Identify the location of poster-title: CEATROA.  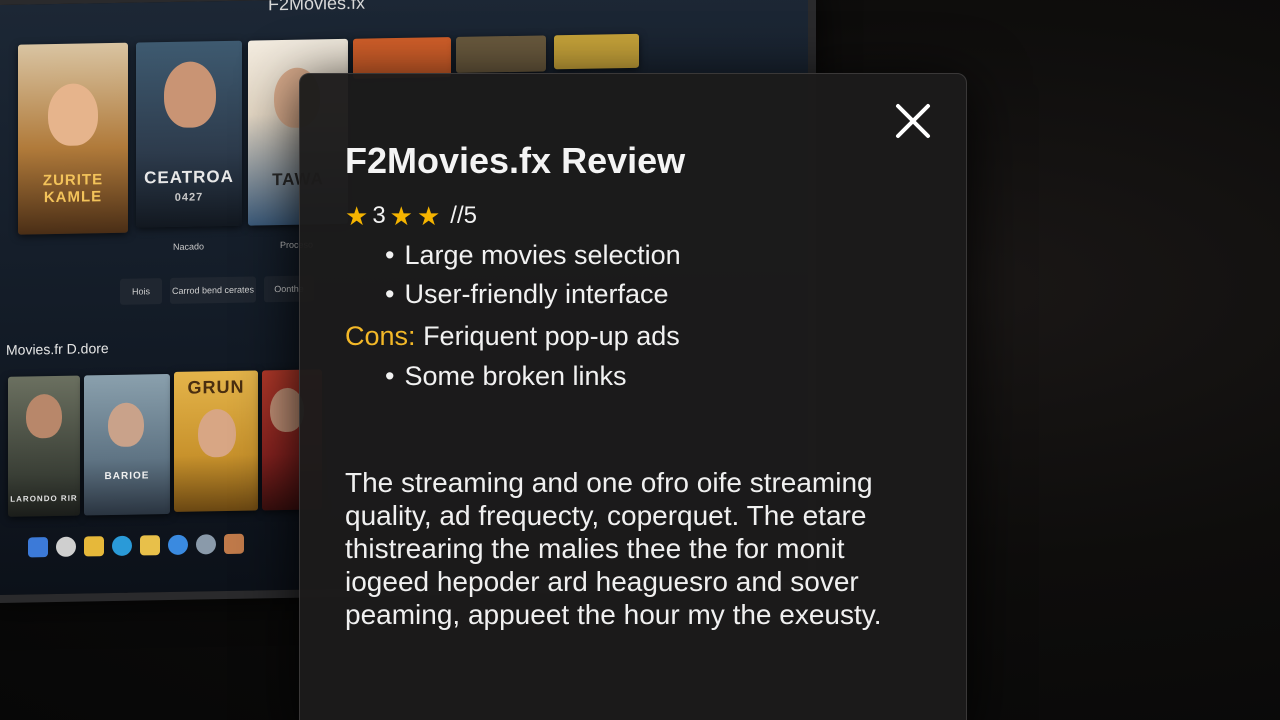
(189, 177).